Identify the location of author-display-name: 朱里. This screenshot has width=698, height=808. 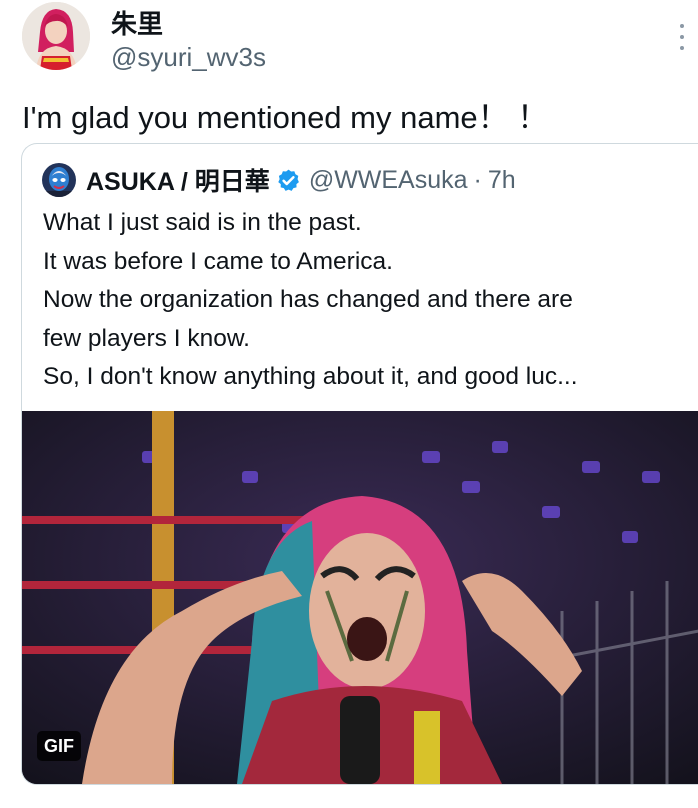
(137, 22).